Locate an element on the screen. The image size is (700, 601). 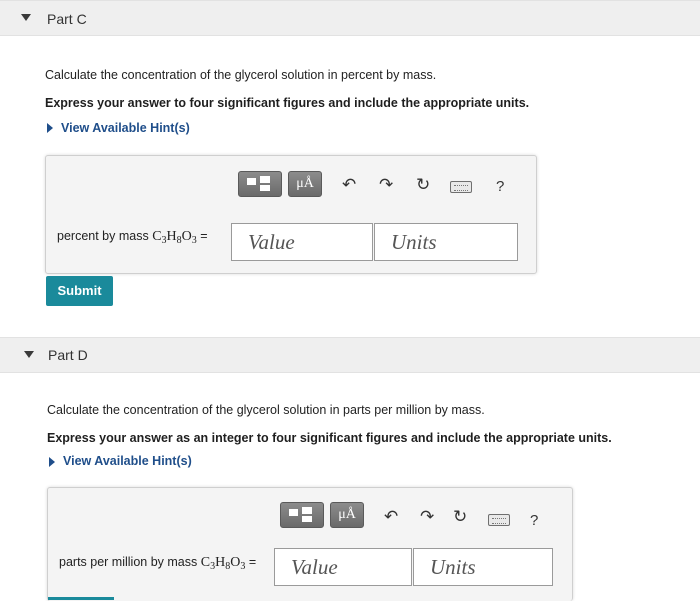
submit-button-edge is located at coordinates (81, 598).